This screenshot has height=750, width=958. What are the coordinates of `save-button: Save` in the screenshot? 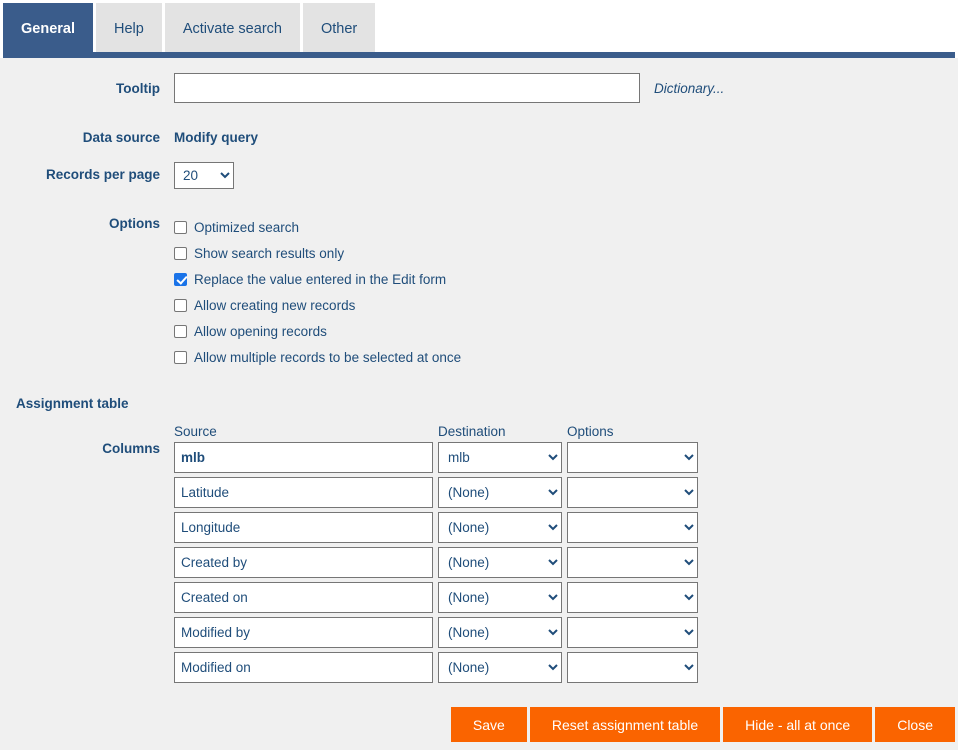 It's located at (488, 724).